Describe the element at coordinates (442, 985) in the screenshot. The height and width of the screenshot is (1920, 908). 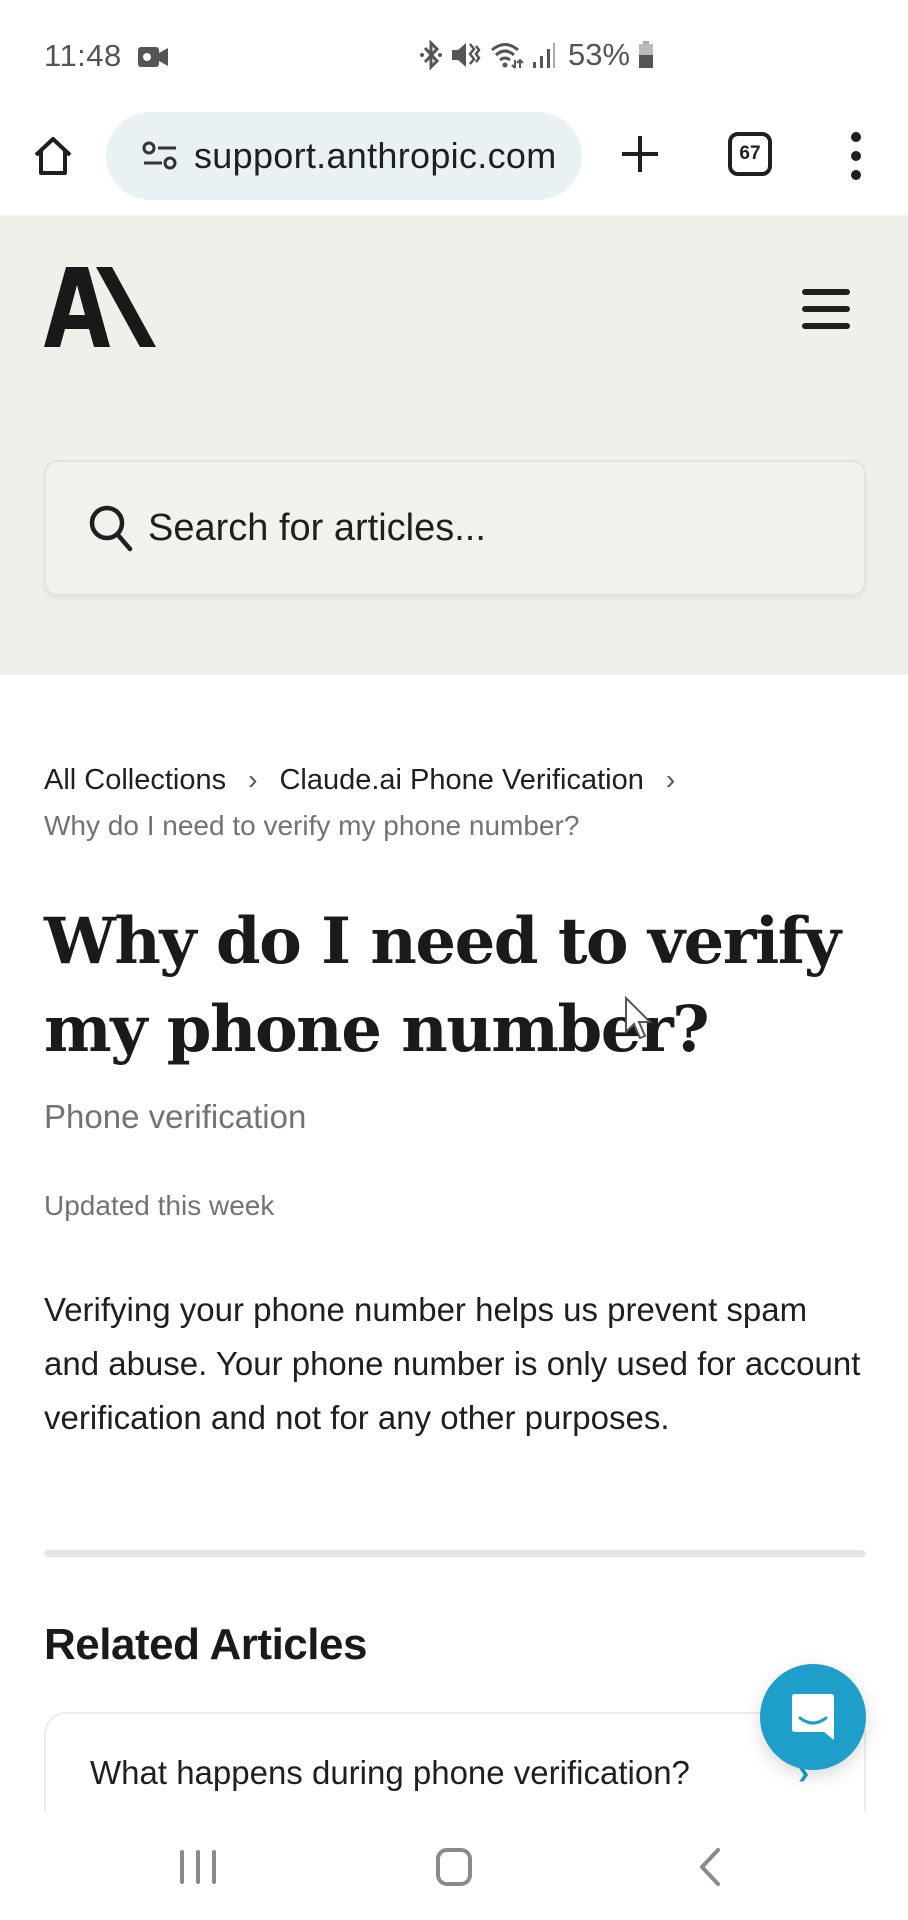
I see `article-title: Why do I need to verify my phone number?` at that location.